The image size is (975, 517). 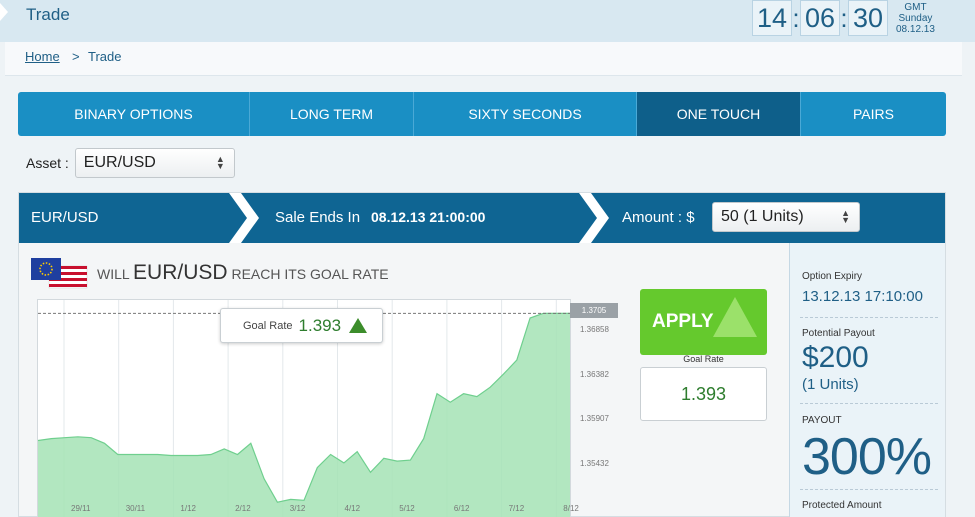 I want to click on question-headline: WILL EUR/USD REACH ITS GOAL RATE, so click(x=243, y=273).